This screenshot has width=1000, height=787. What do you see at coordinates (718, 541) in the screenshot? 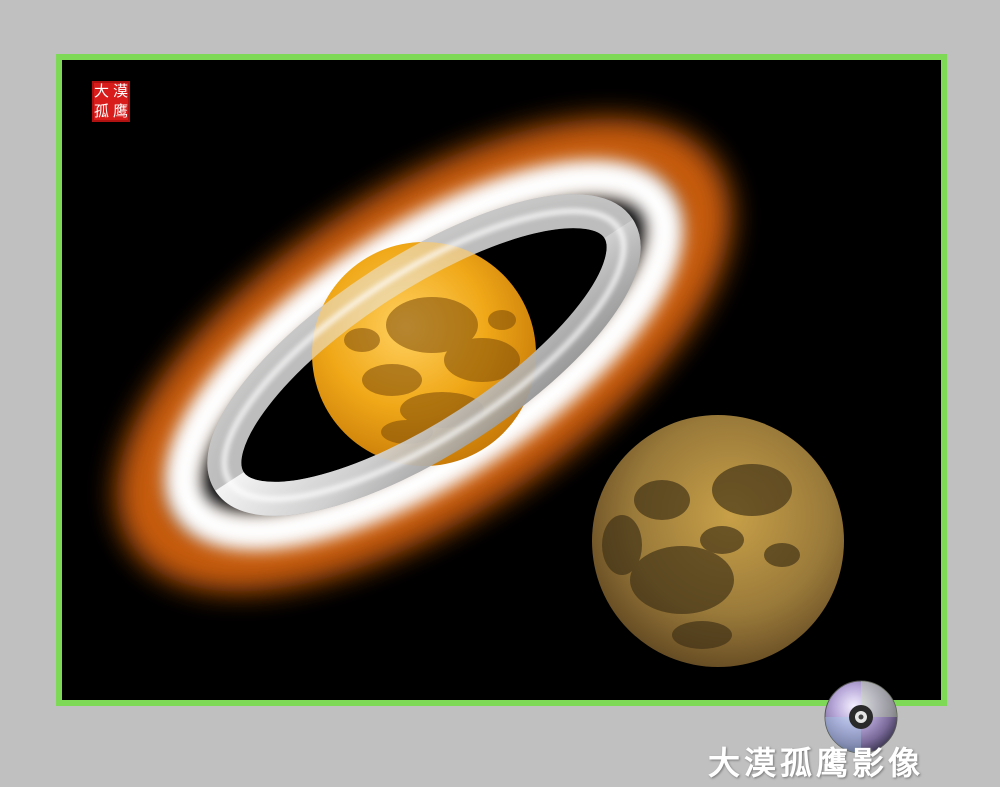
I see `moon` at bounding box center [718, 541].